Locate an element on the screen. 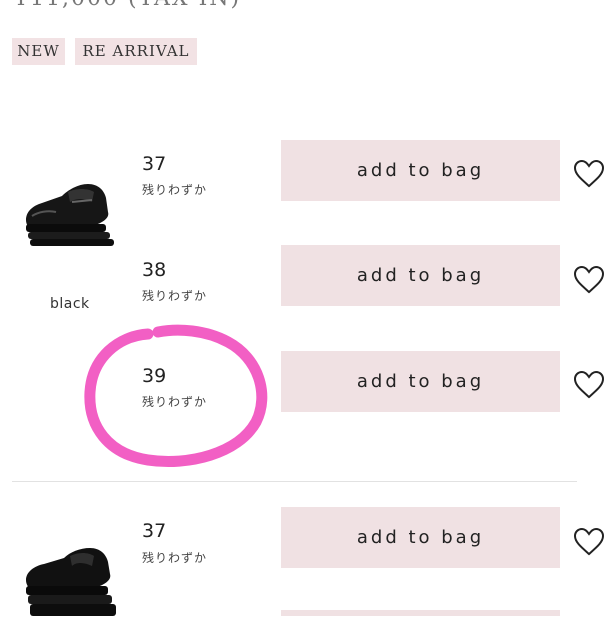 Image resolution: width=616 pixels, height=620 pixels. size-39-label: 39 is located at coordinates (154, 376).